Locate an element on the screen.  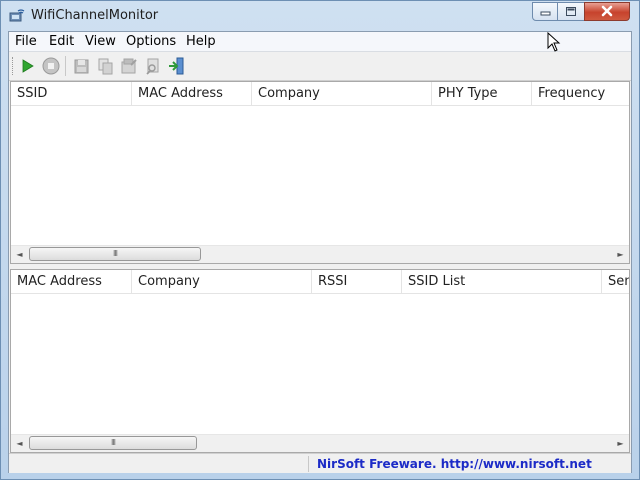
minimize-icon is located at coordinates (545, 13).